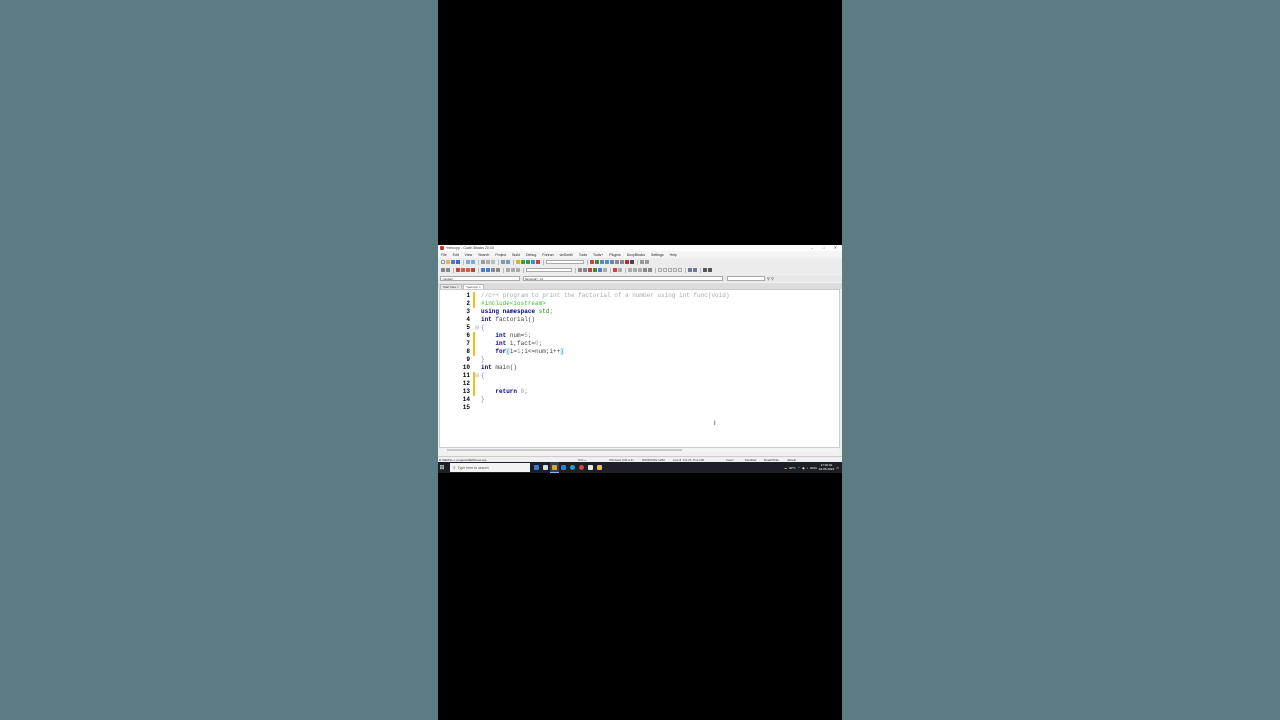 The width and height of the screenshot is (1280, 720). Describe the element at coordinates (547, 255) in the screenshot. I see `menu-fortran: Fortran` at that location.